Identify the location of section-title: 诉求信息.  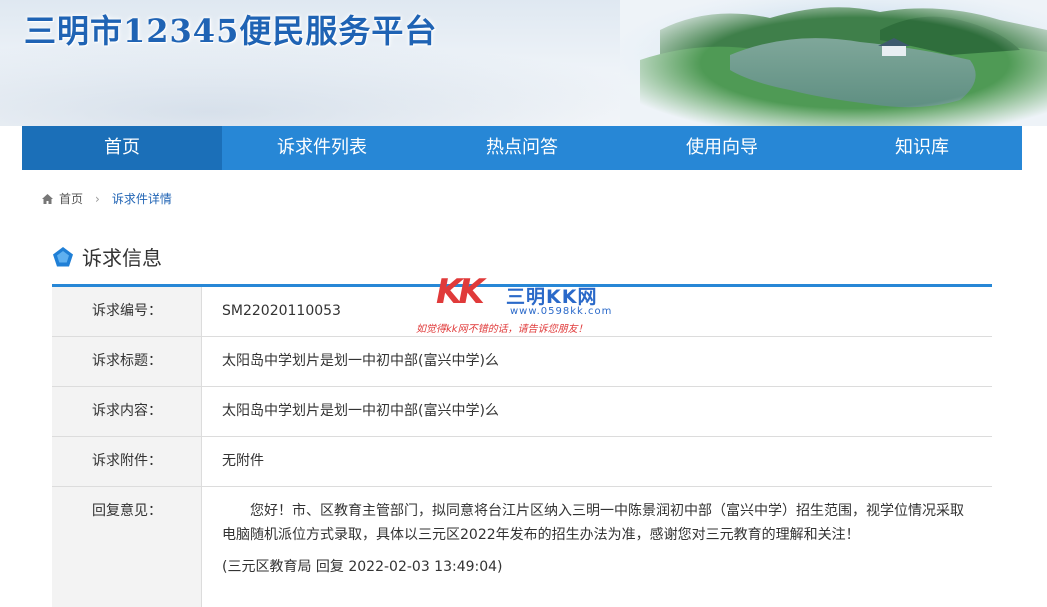
(122, 258).